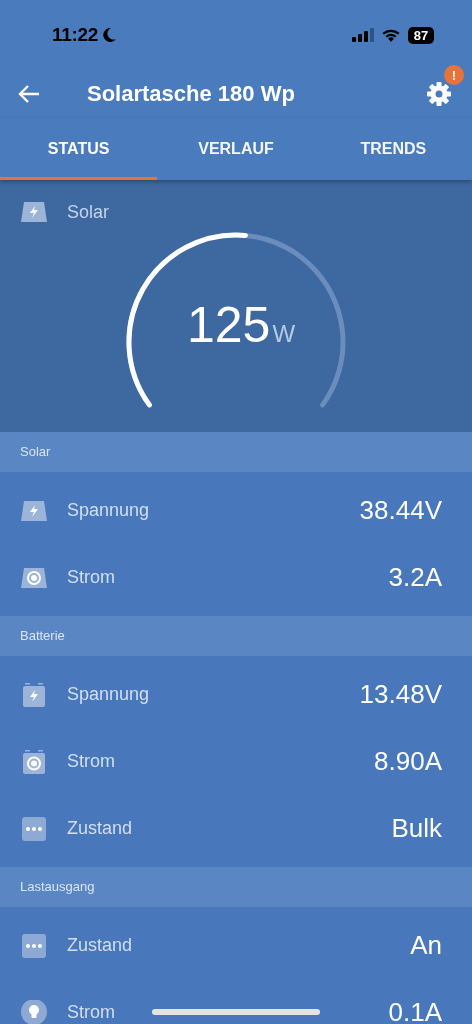 This screenshot has height=1024, width=472. Describe the element at coordinates (408, 761) in the screenshot. I see `row-value: 8.90A` at that location.